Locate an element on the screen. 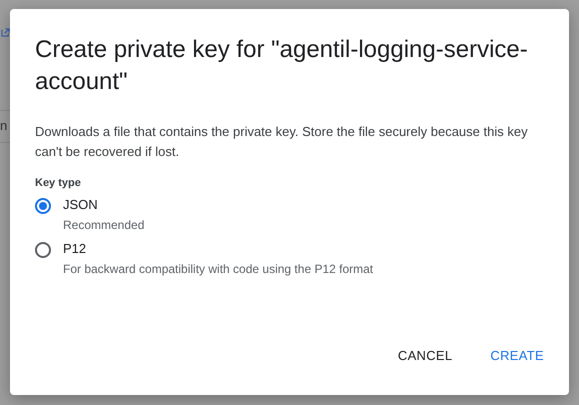 The width and height of the screenshot is (579, 405). option-hint: For backward compatibility with code using the P12 format is located at coordinates (218, 269).